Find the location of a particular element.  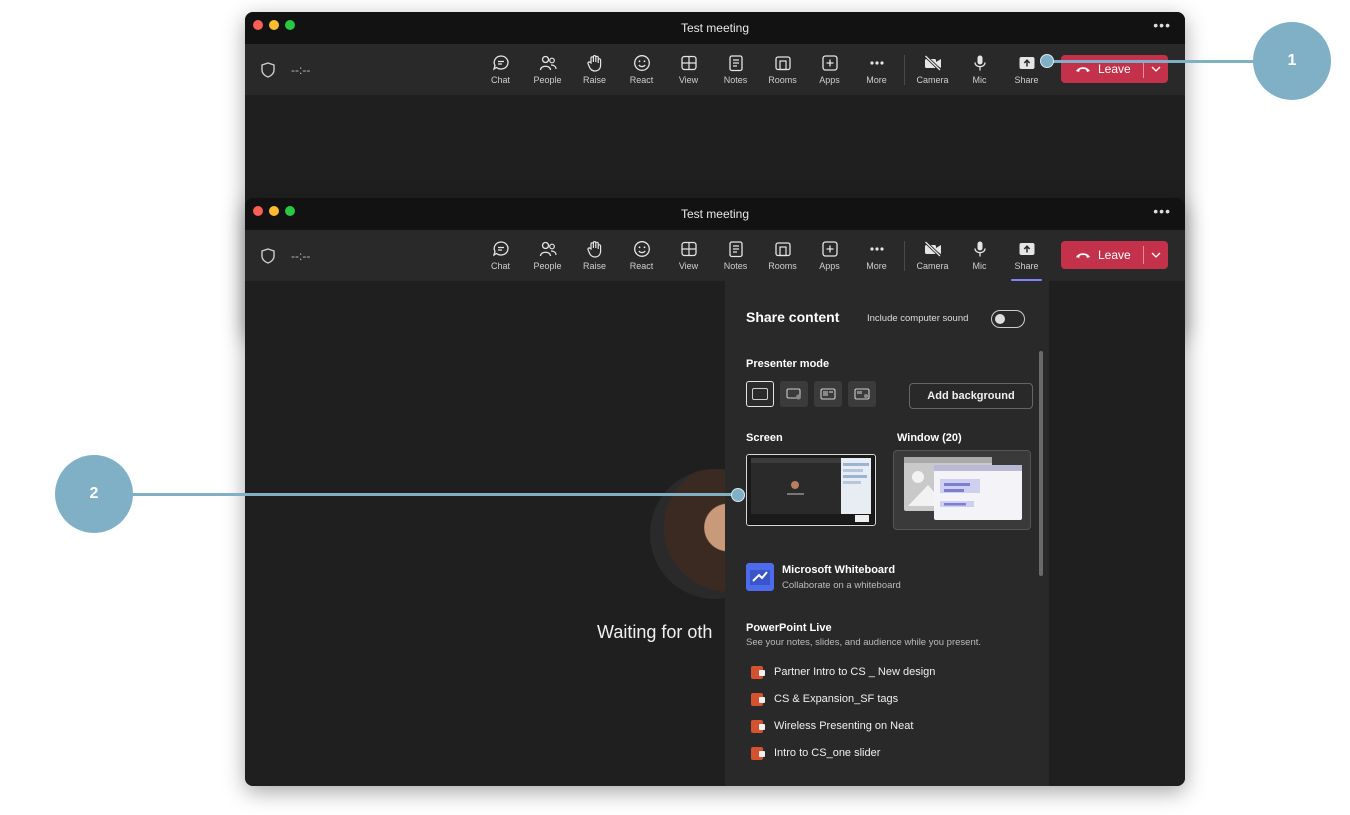

presenter-mode-heading: Presenter mode is located at coordinates (788, 364).